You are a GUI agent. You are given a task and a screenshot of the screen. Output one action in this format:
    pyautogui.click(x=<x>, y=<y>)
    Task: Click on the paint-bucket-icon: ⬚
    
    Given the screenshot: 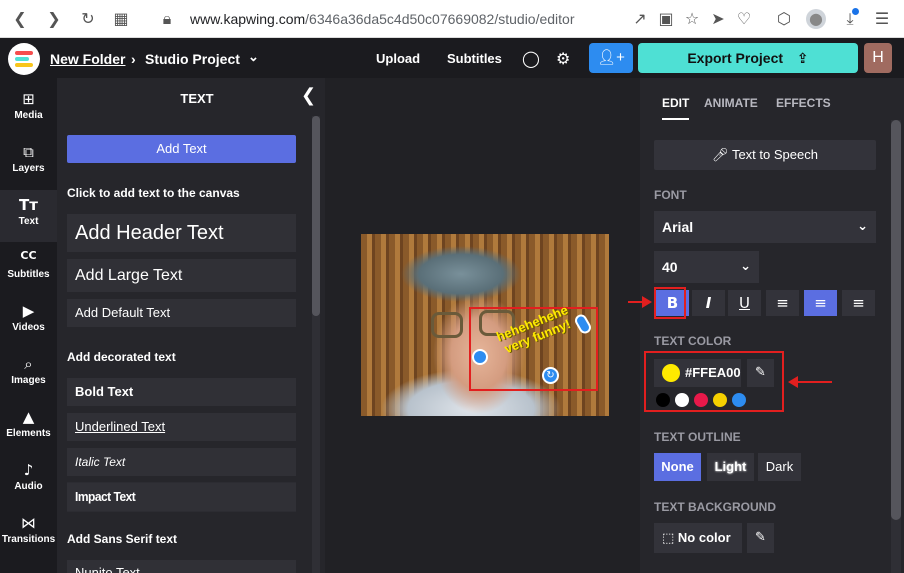 What is the action you would take?
    pyautogui.click(x=668, y=538)
    